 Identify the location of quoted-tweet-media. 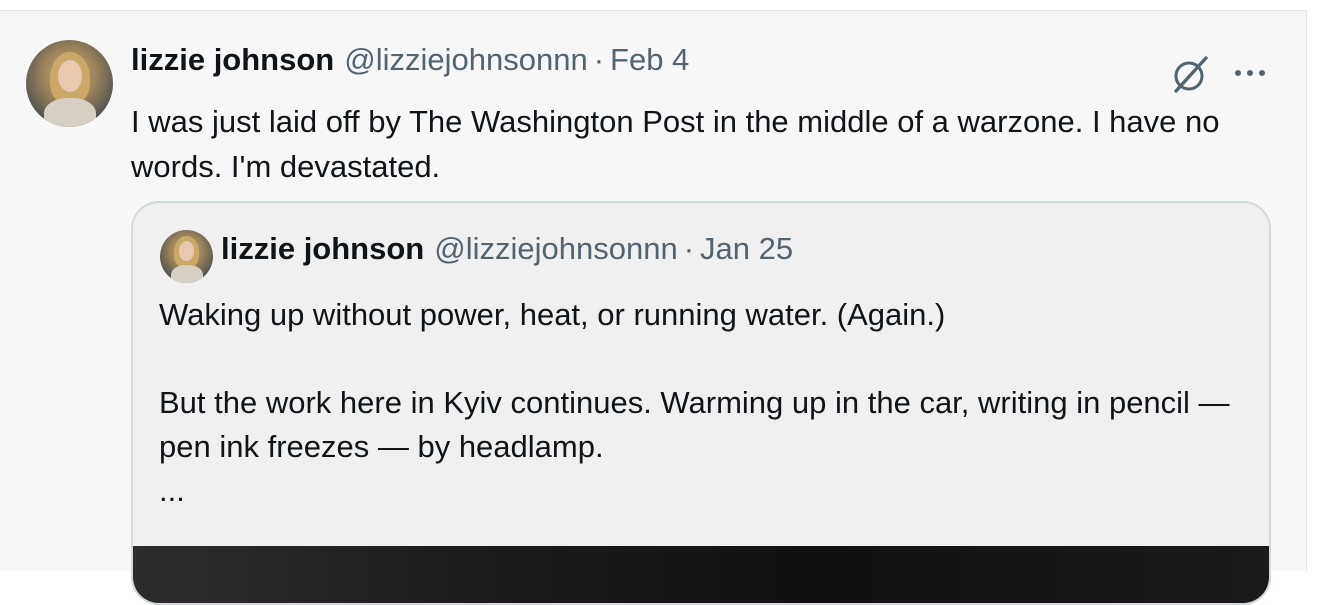
(701, 574).